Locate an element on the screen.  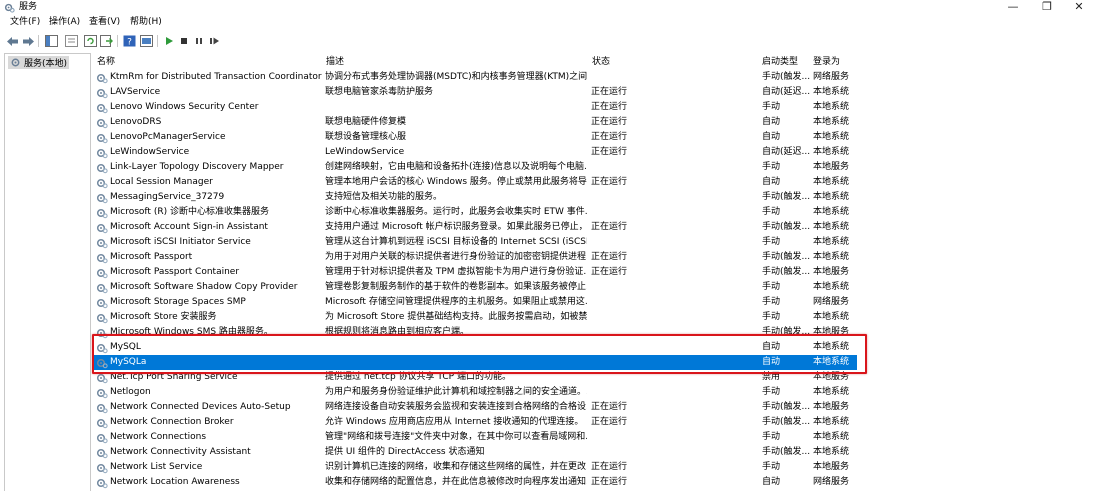
service-name-cell: MessagingService_37279 is located at coordinates (167, 197).